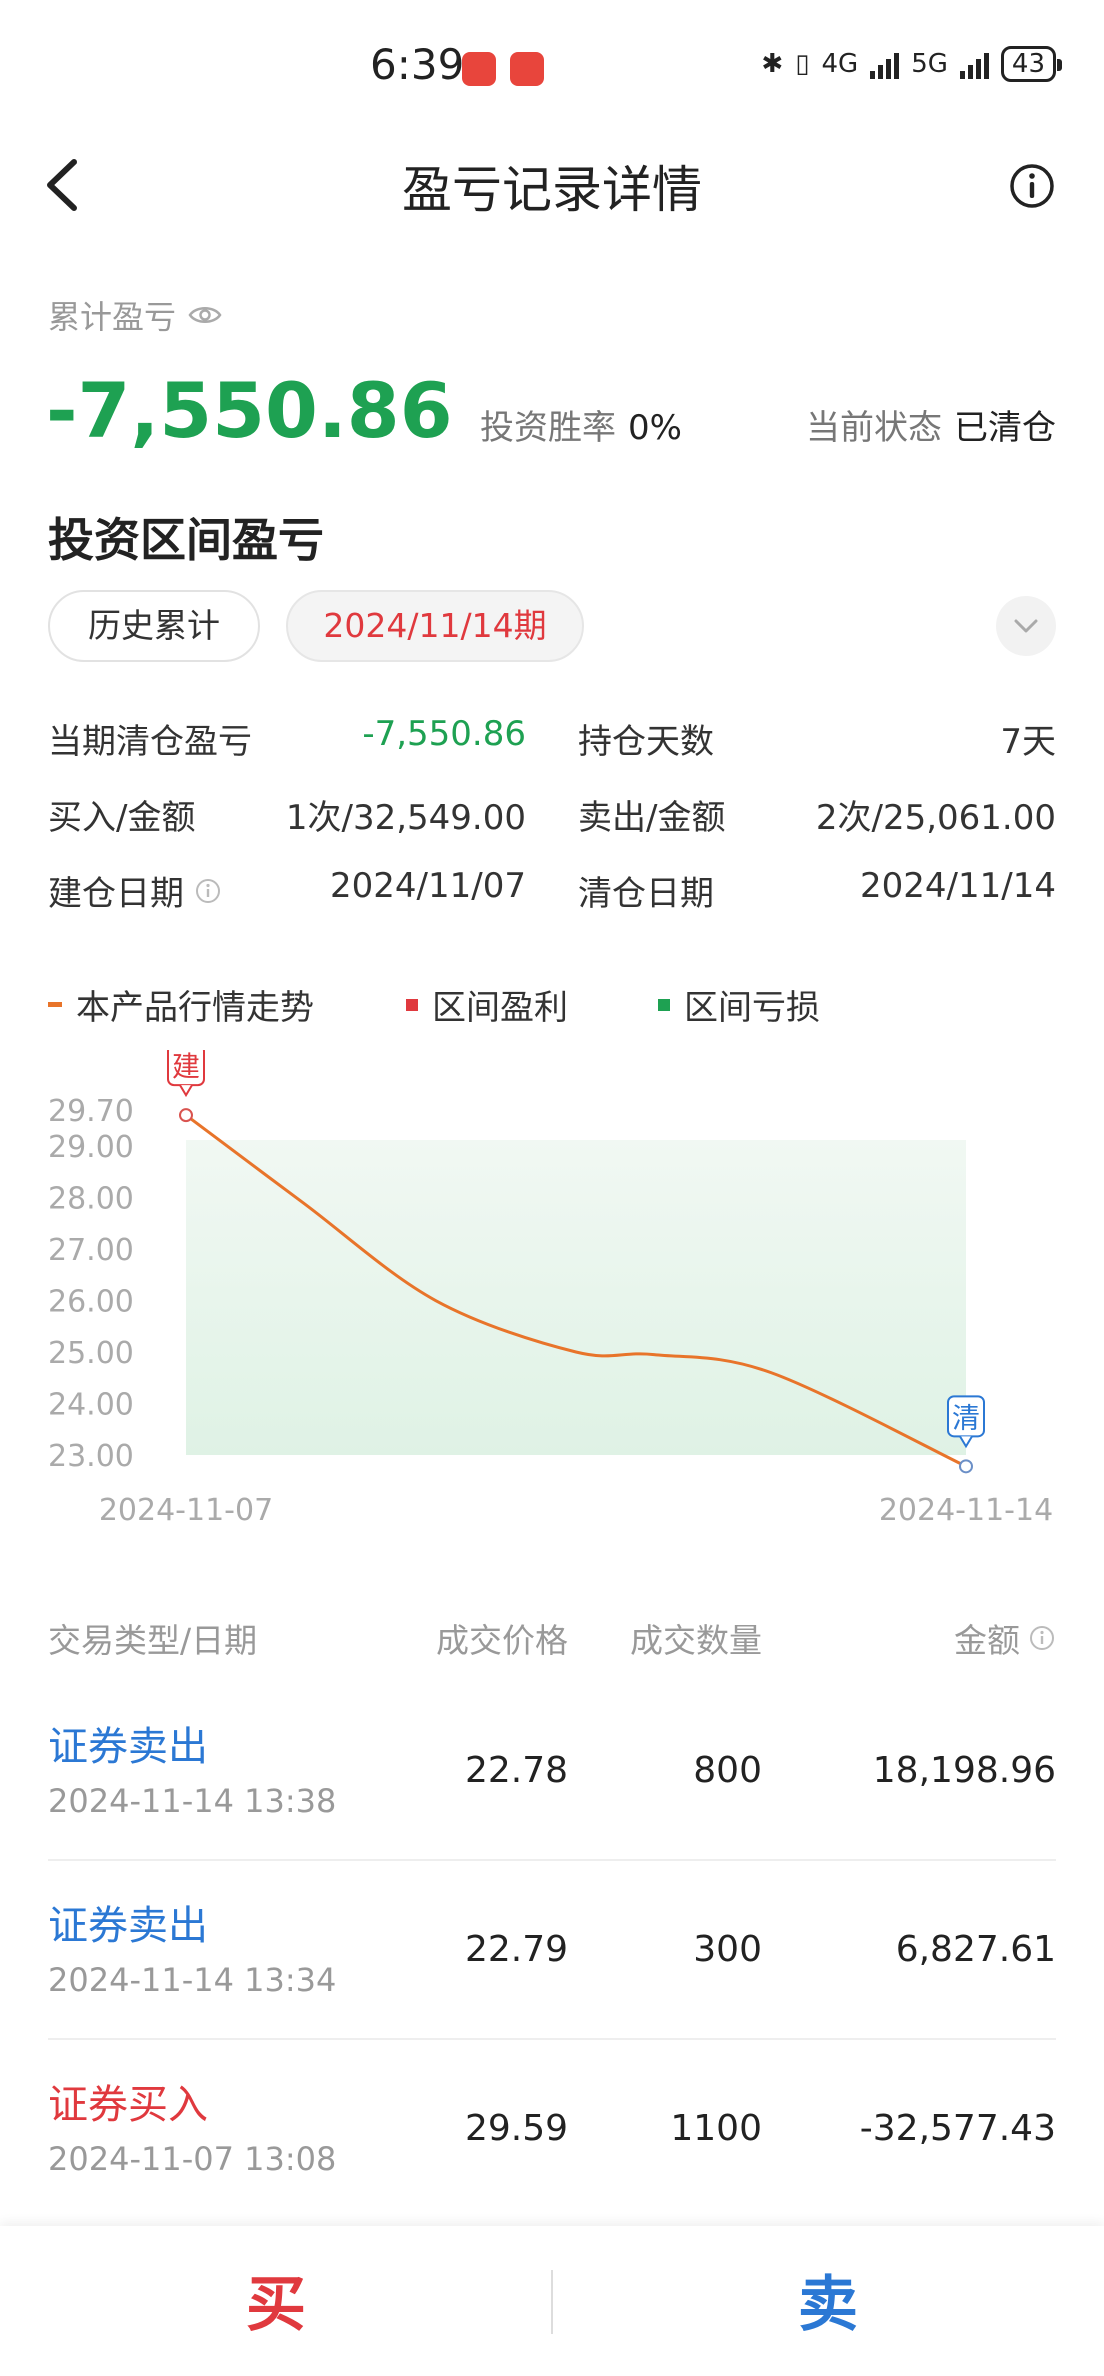 This screenshot has width=1104, height=2376. Describe the element at coordinates (186, 1066) in the screenshot. I see `marker-label: 建` at that location.